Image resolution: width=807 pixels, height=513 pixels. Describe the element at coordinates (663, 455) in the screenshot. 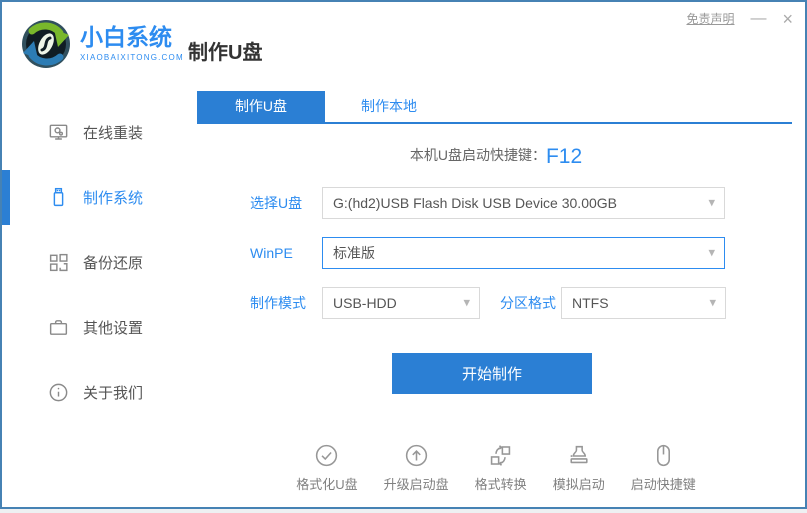

I see `mouse-icon` at that location.